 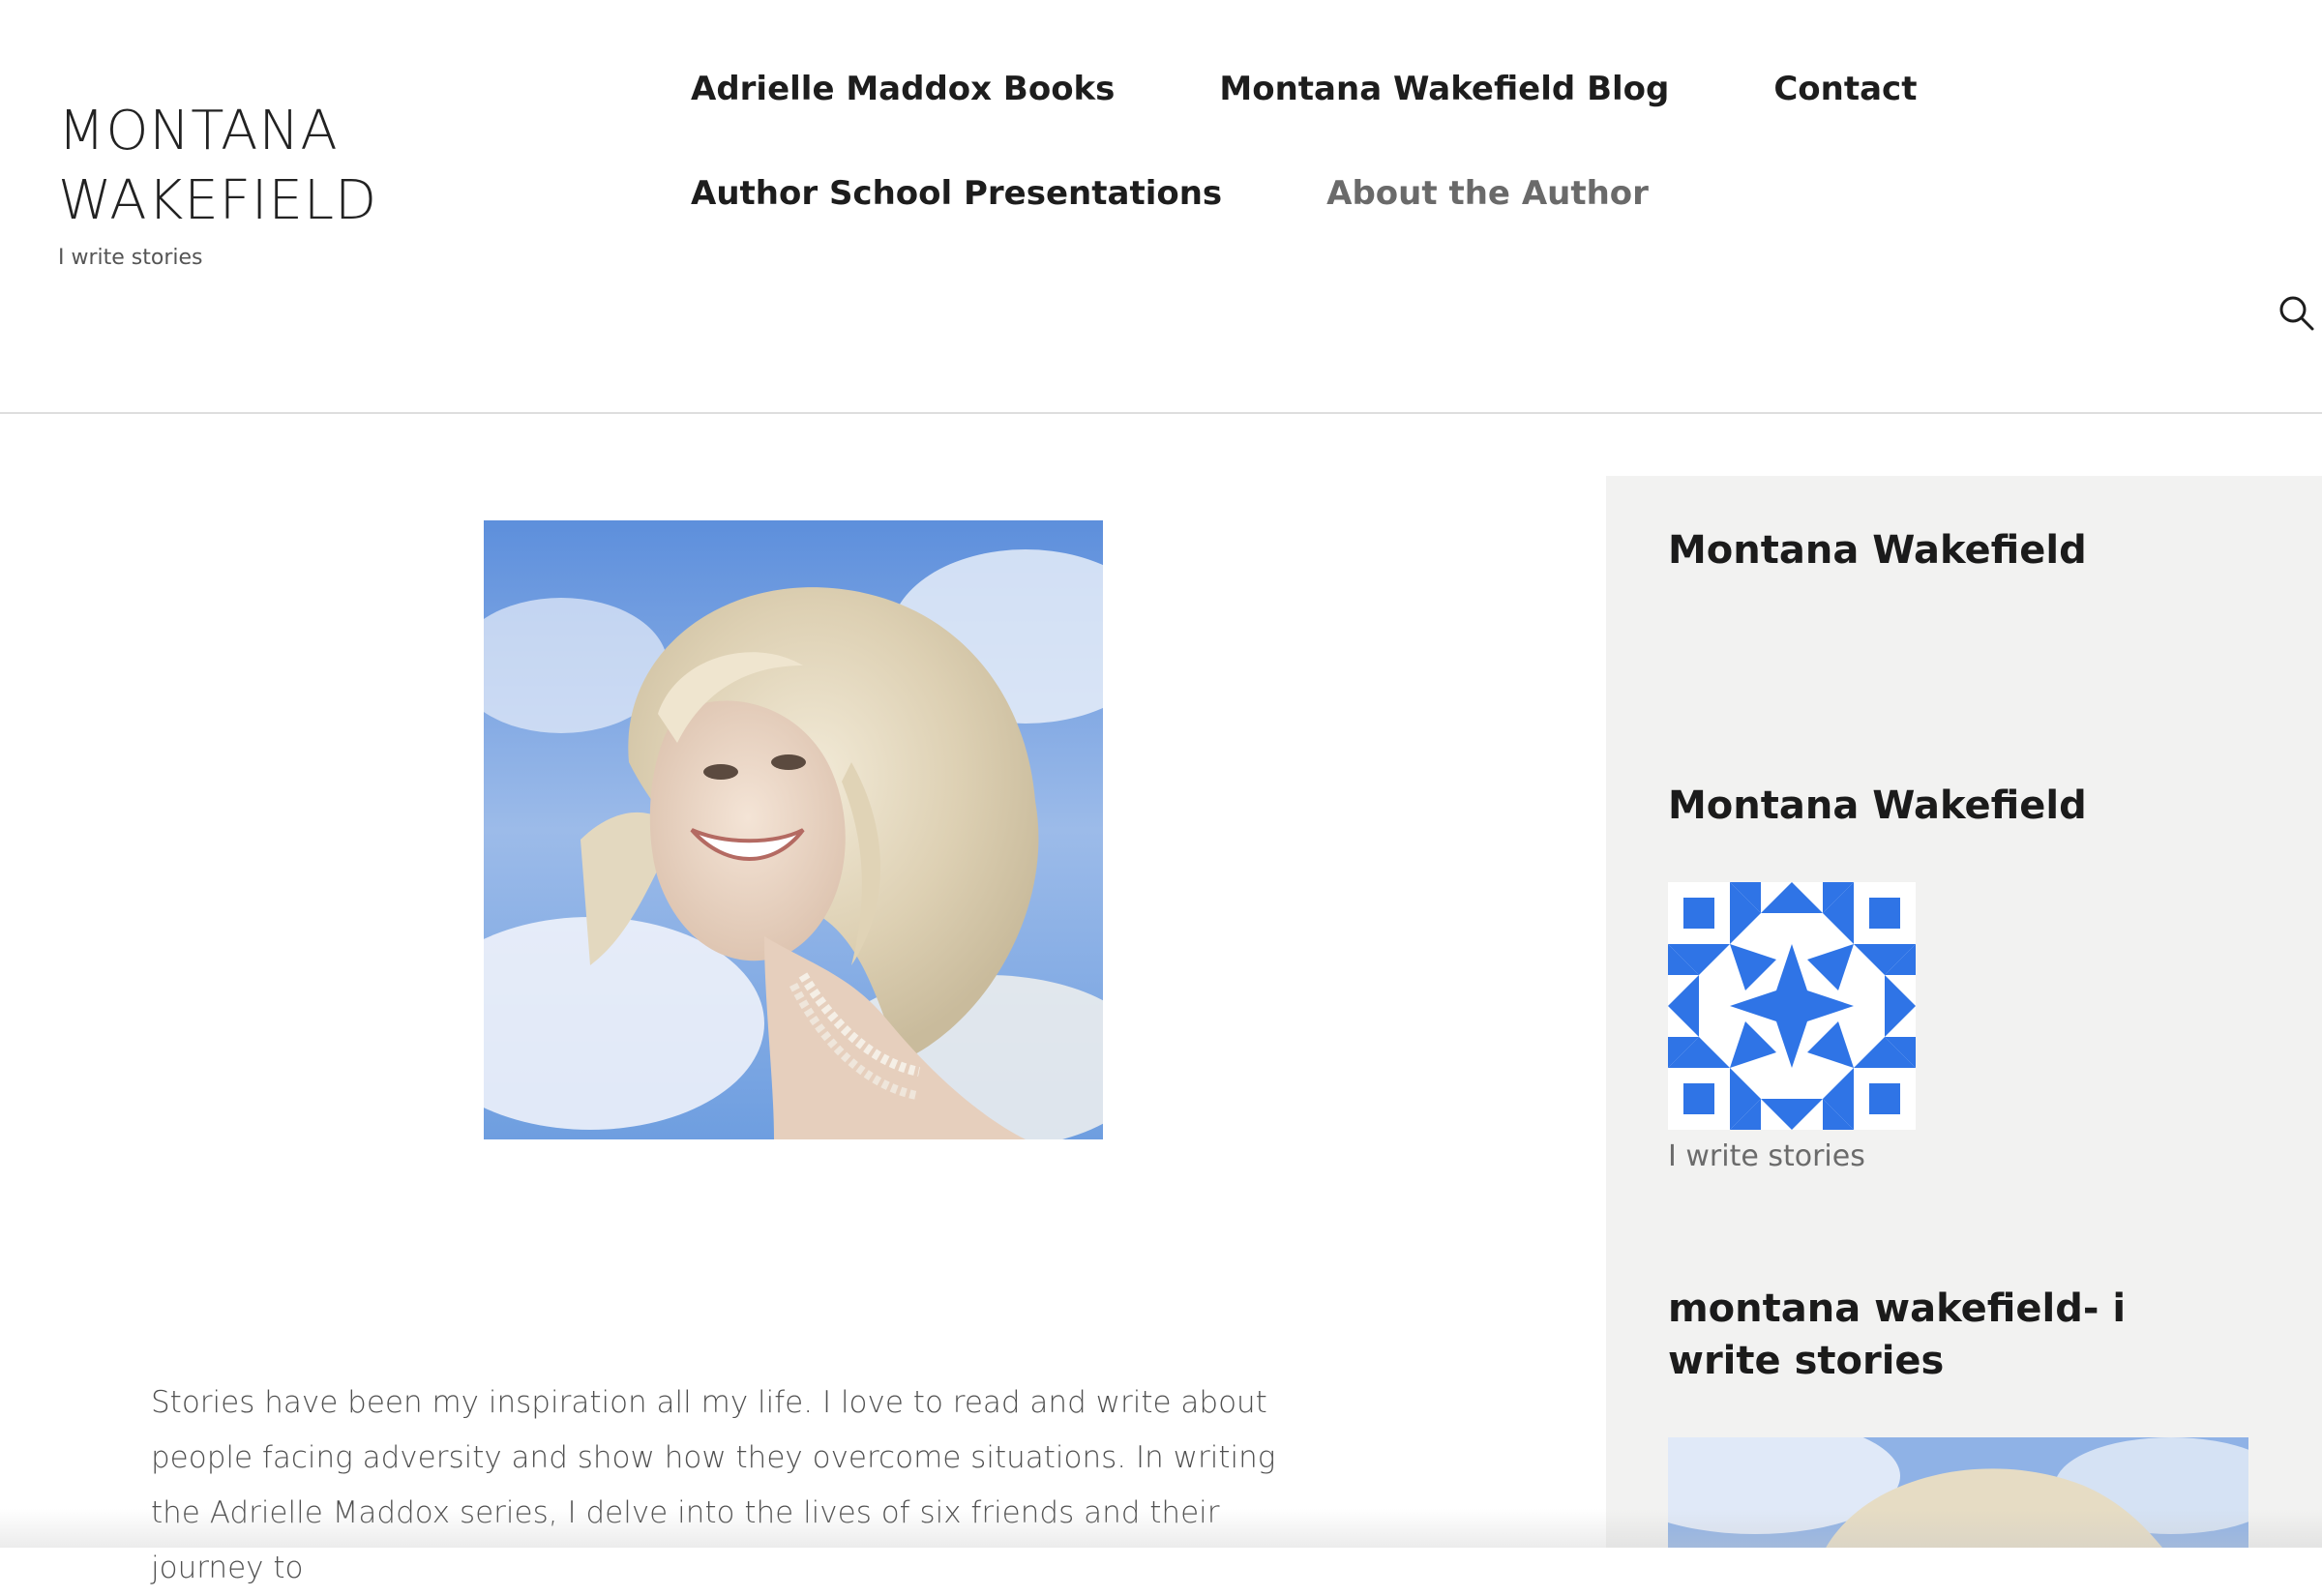 I want to click on gravatar-pattern-icon, so click(x=1792, y=1006).